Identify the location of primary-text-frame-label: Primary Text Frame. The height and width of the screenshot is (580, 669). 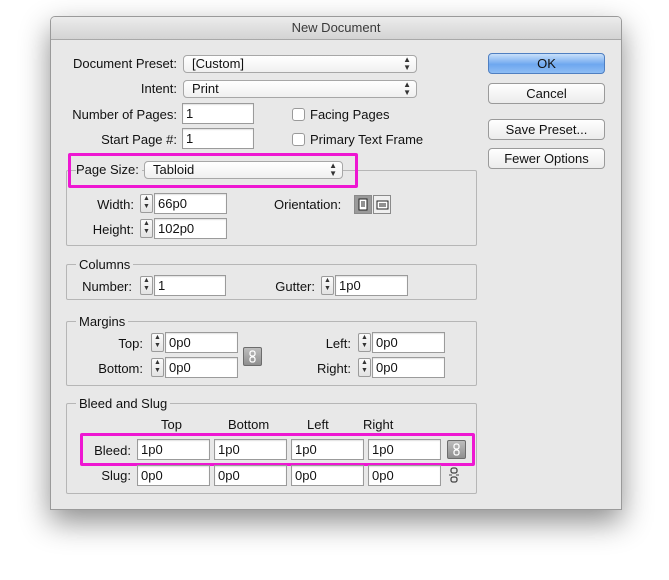
(367, 139).